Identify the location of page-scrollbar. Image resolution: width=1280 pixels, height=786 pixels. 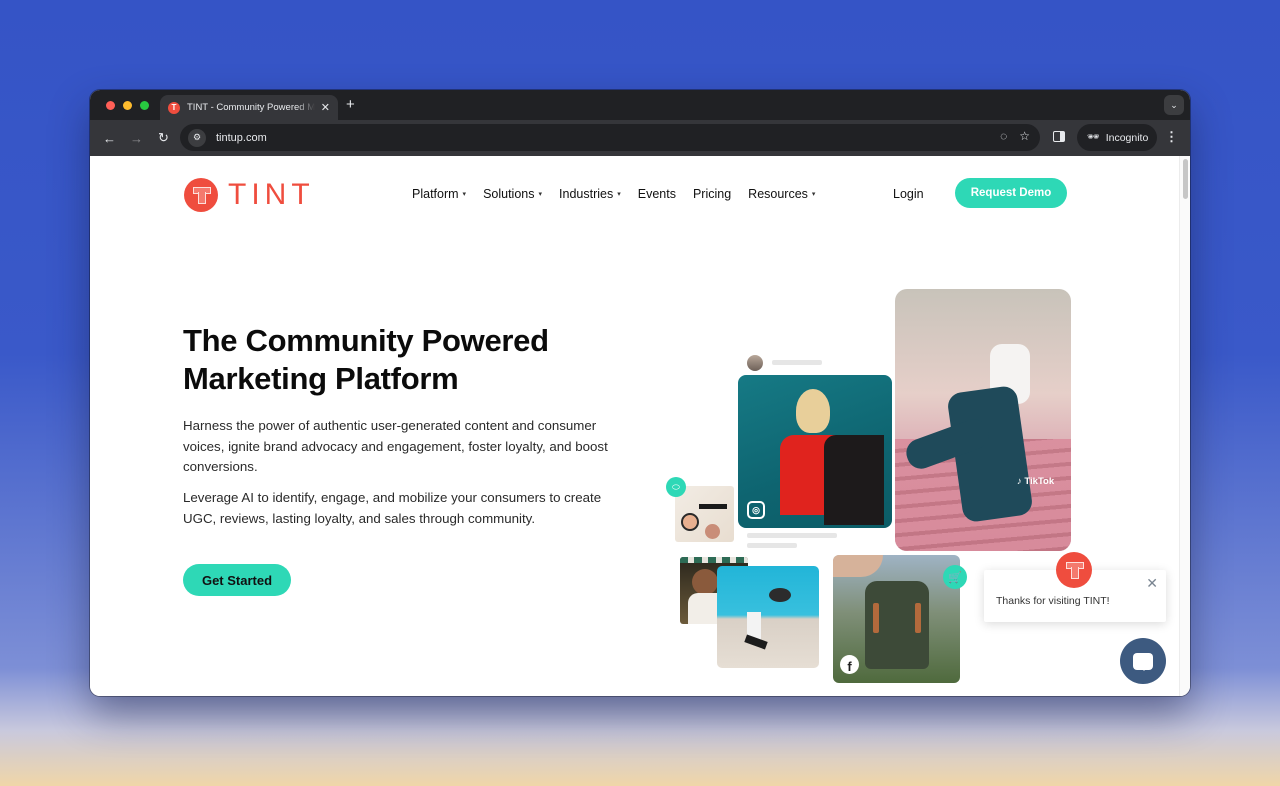
(1184, 426).